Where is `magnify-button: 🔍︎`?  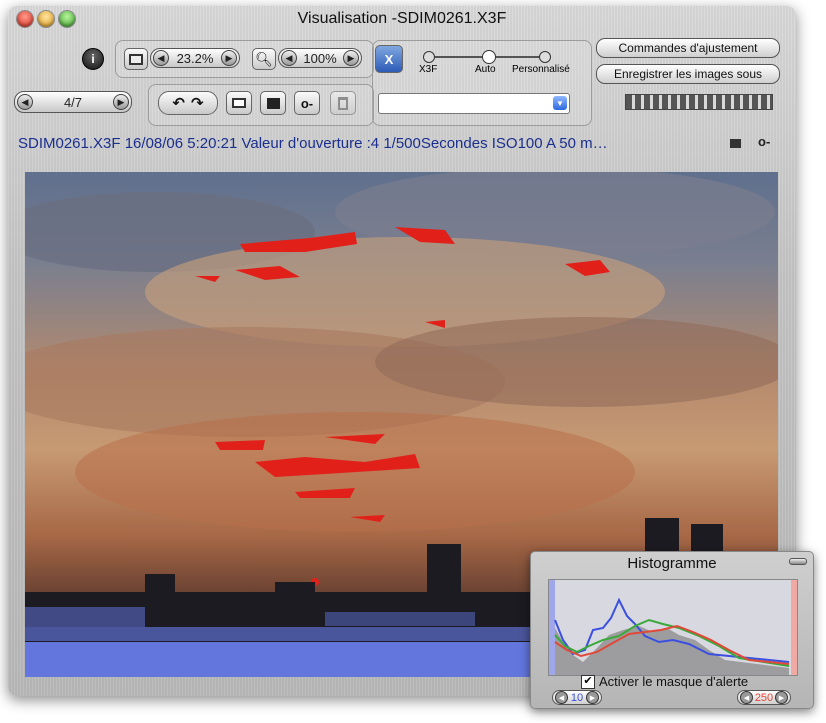
magnify-button: 🔍︎ is located at coordinates (264, 59).